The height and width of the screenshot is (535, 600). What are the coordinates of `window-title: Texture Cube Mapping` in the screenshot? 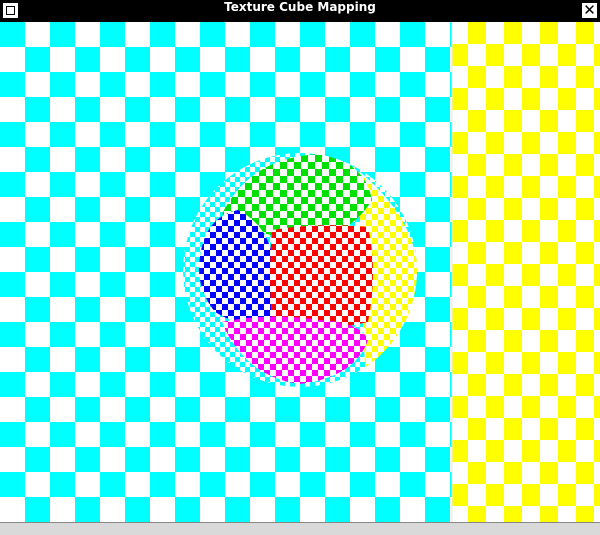 It's located at (300, 7).